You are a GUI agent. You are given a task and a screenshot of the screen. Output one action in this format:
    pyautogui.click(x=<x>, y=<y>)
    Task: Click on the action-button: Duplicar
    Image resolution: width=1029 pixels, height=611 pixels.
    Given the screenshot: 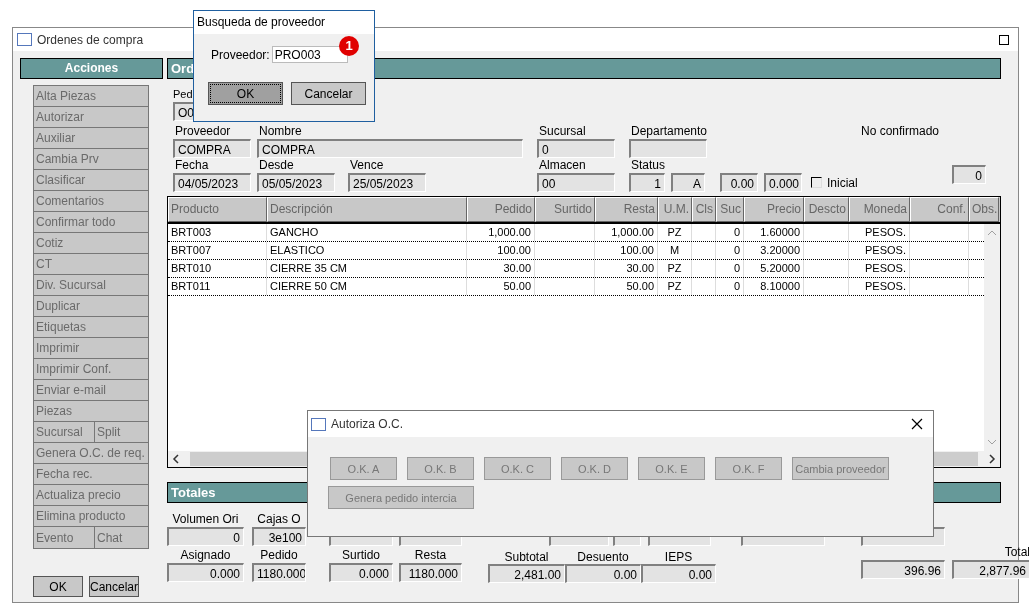 What is the action you would take?
    pyautogui.click(x=91, y=306)
    